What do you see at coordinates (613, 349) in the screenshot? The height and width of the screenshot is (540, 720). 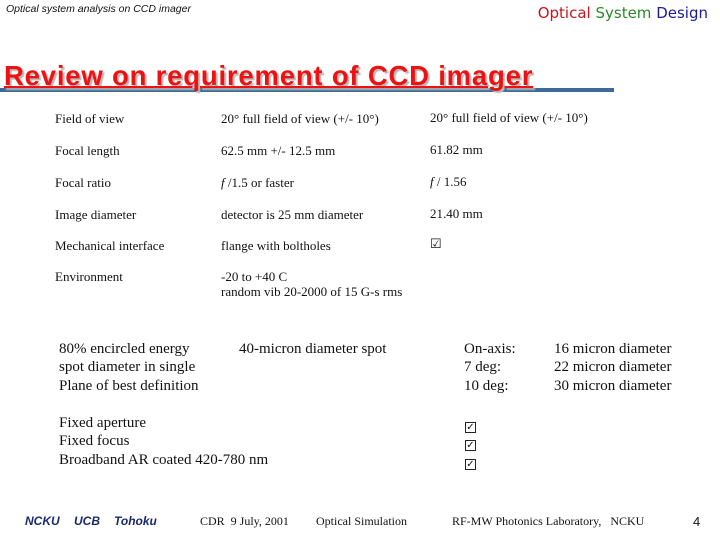 I see `spot-value: 16 micron diameter` at bounding box center [613, 349].